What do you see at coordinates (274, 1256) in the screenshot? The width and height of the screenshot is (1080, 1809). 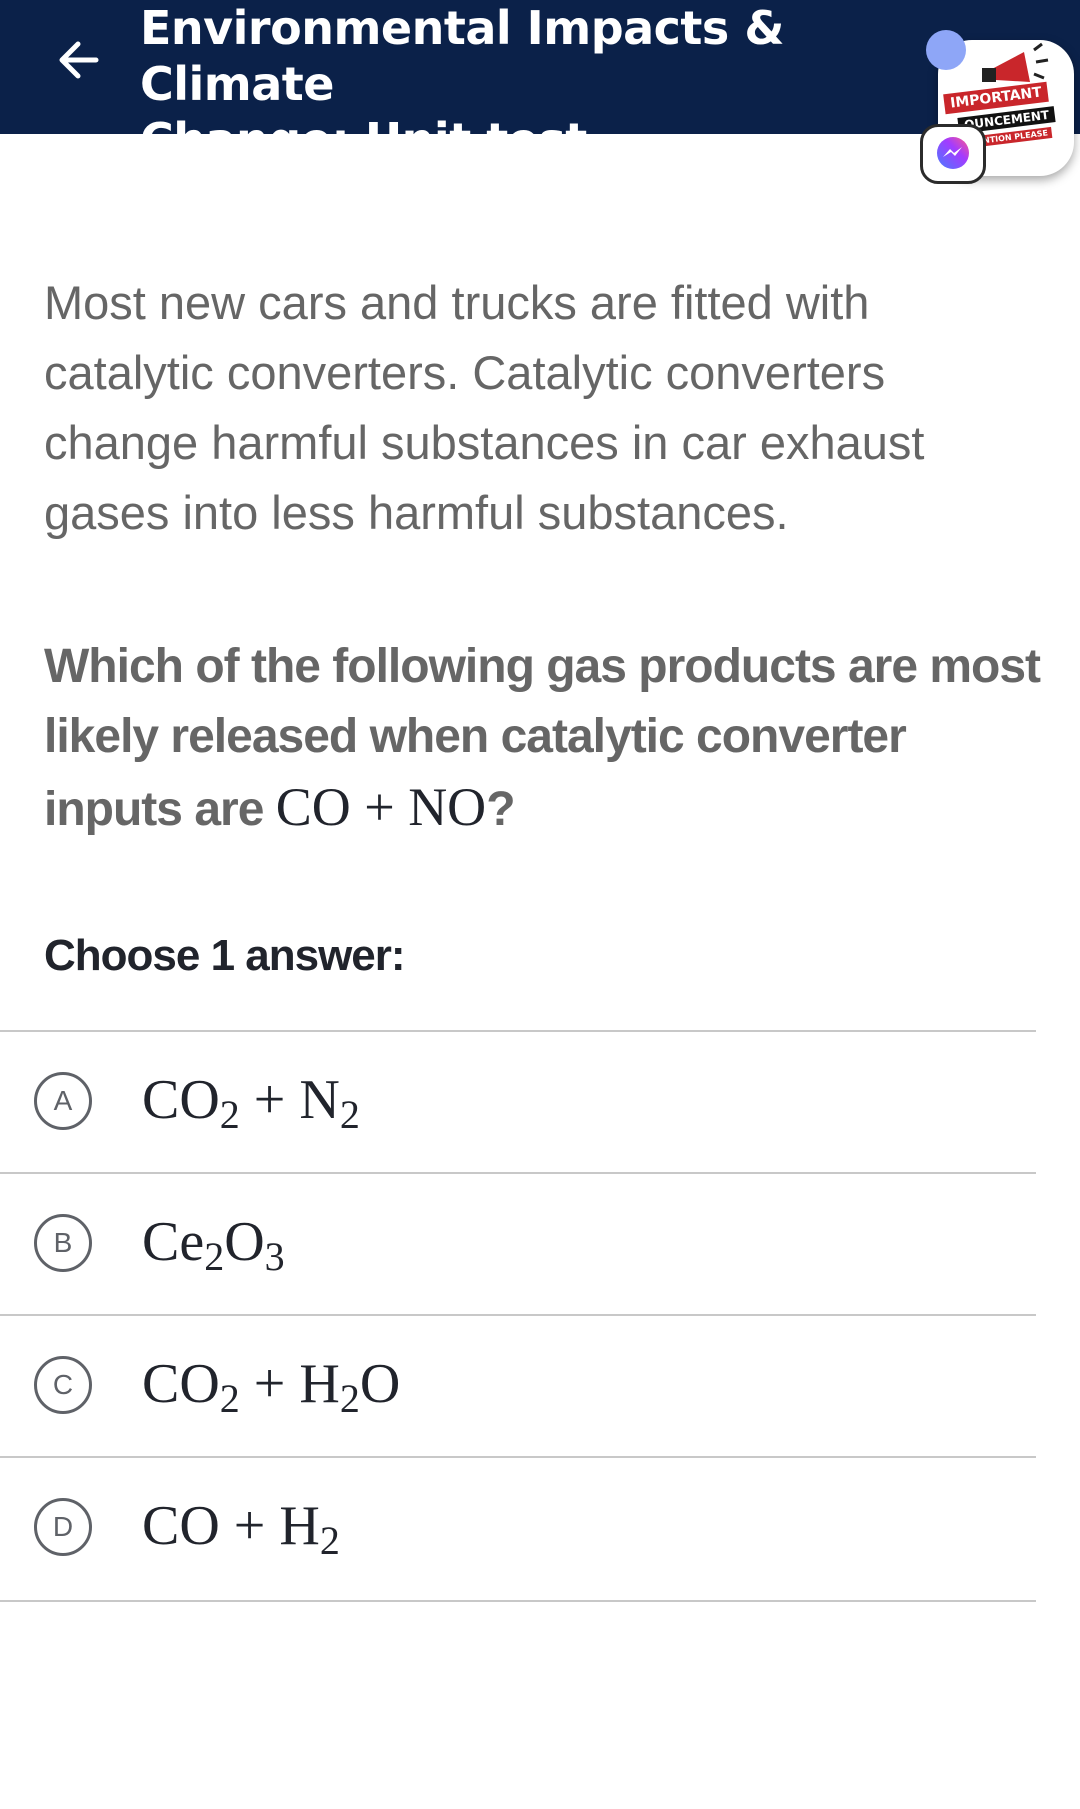 I see `formula-subscript: 3` at bounding box center [274, 1256].